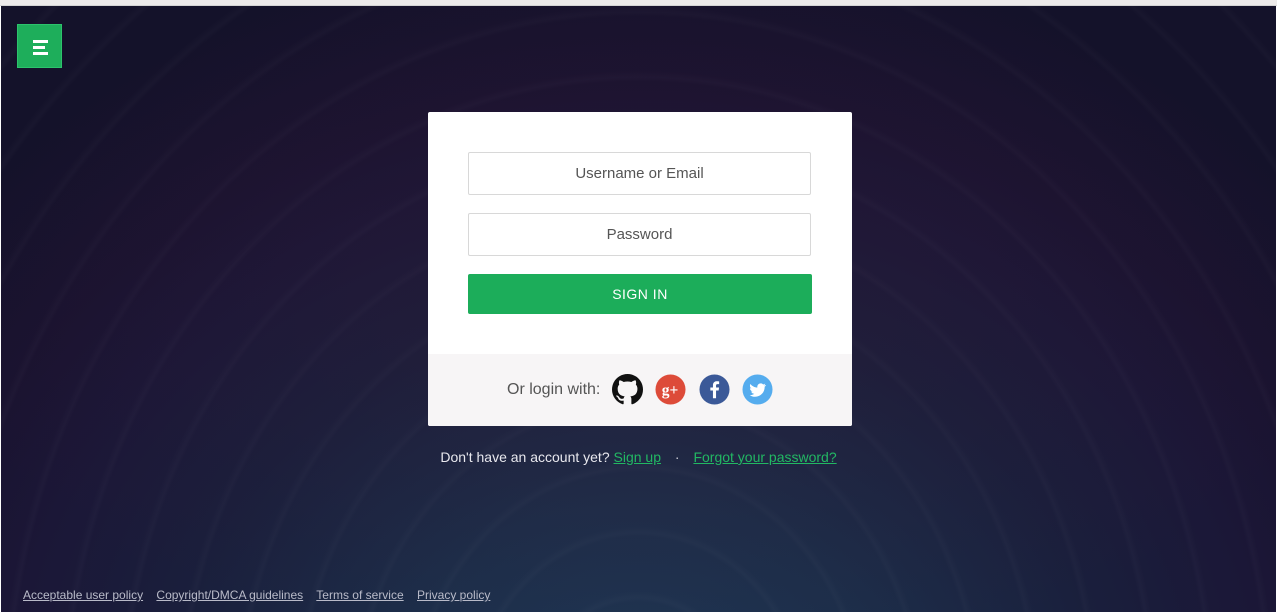 The image size is (1277, 612). I want to click on no-account-text: Don't have an account yet?, so click(525, 457).